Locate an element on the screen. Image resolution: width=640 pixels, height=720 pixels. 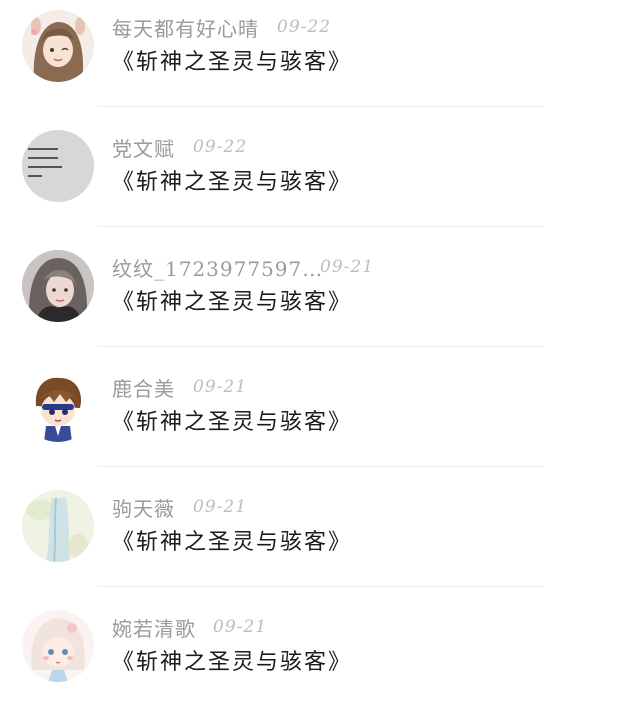
username: 鹿合美 is located at coordinates (143, 387).